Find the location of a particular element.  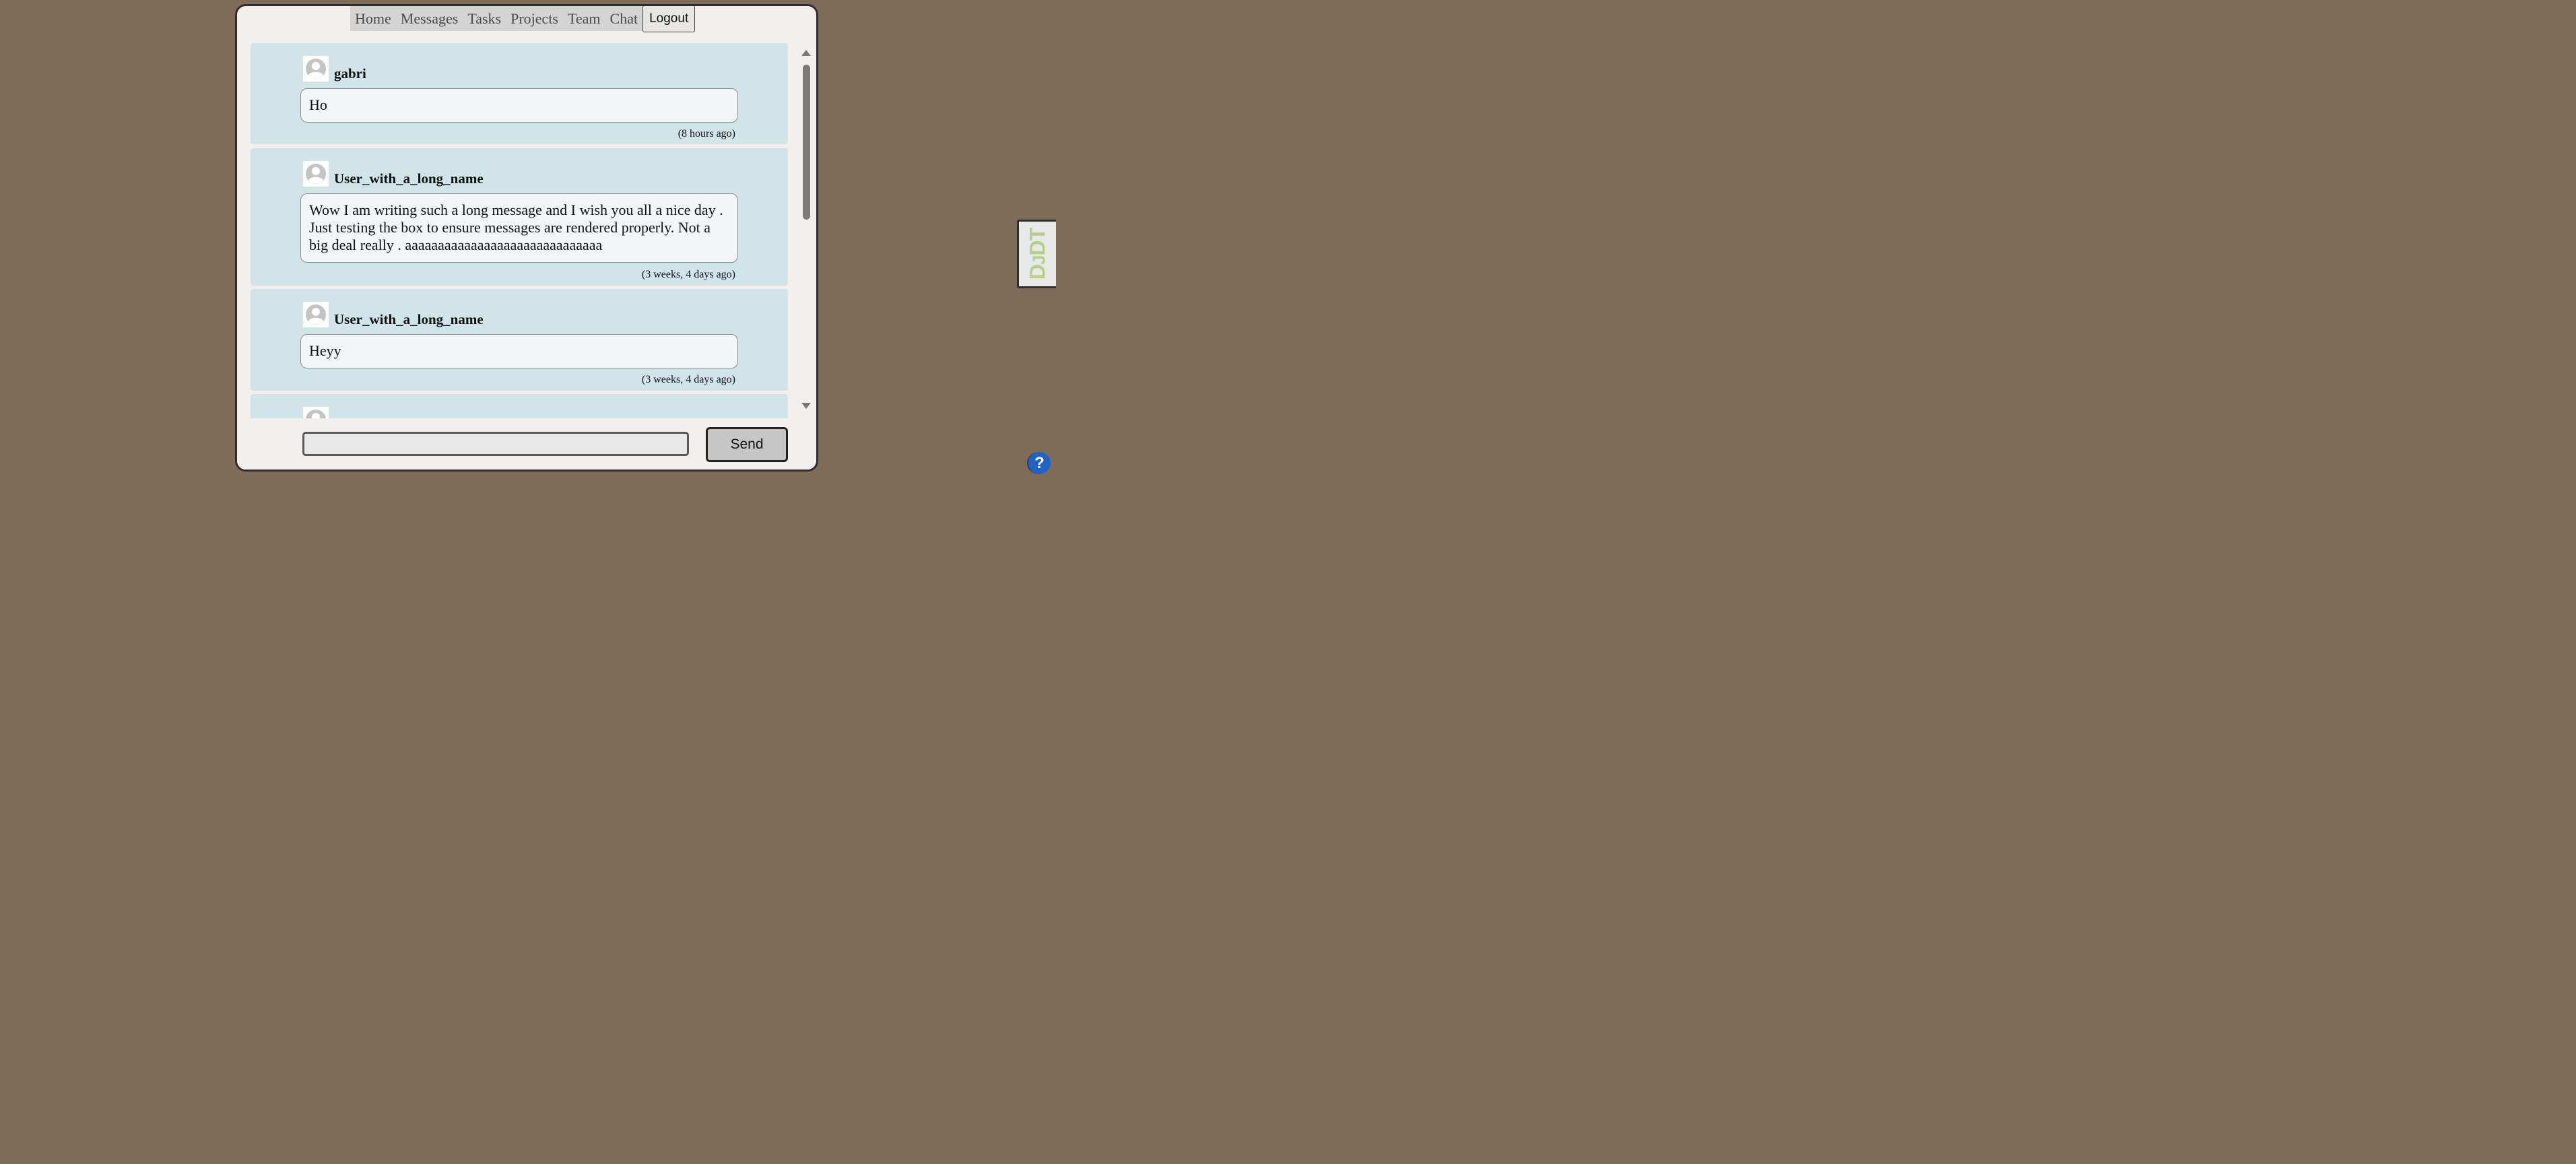

message-timestamp: (8 hours ago) is located at coordinates (706, 133).